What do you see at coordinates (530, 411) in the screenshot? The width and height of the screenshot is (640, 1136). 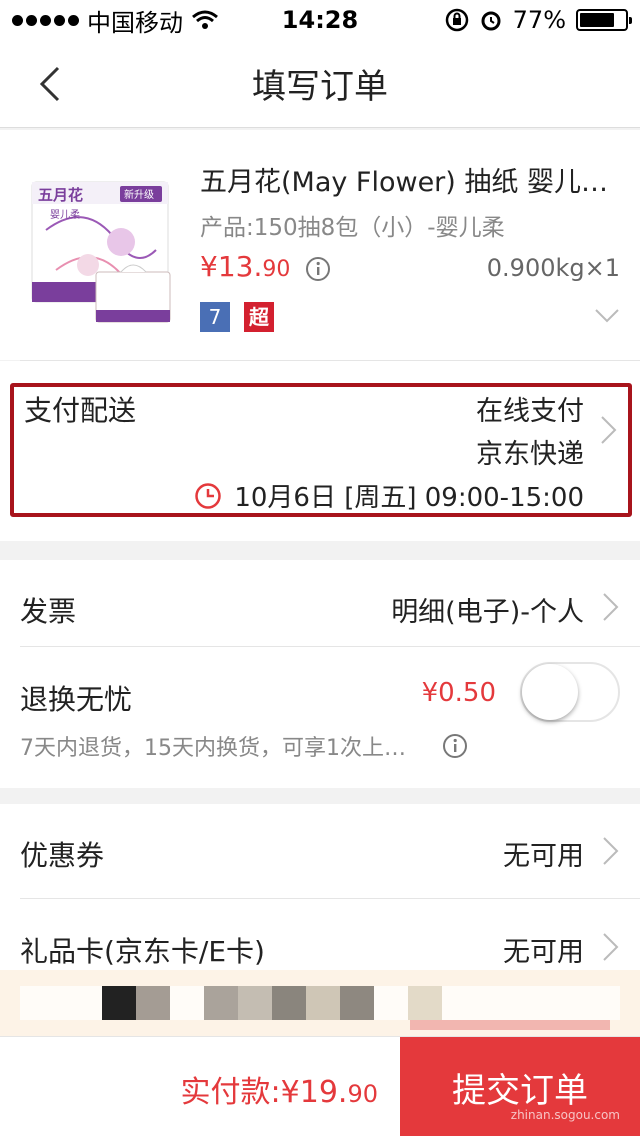 I see `payment-method: 在线支付` at bounding box center [530, 411].